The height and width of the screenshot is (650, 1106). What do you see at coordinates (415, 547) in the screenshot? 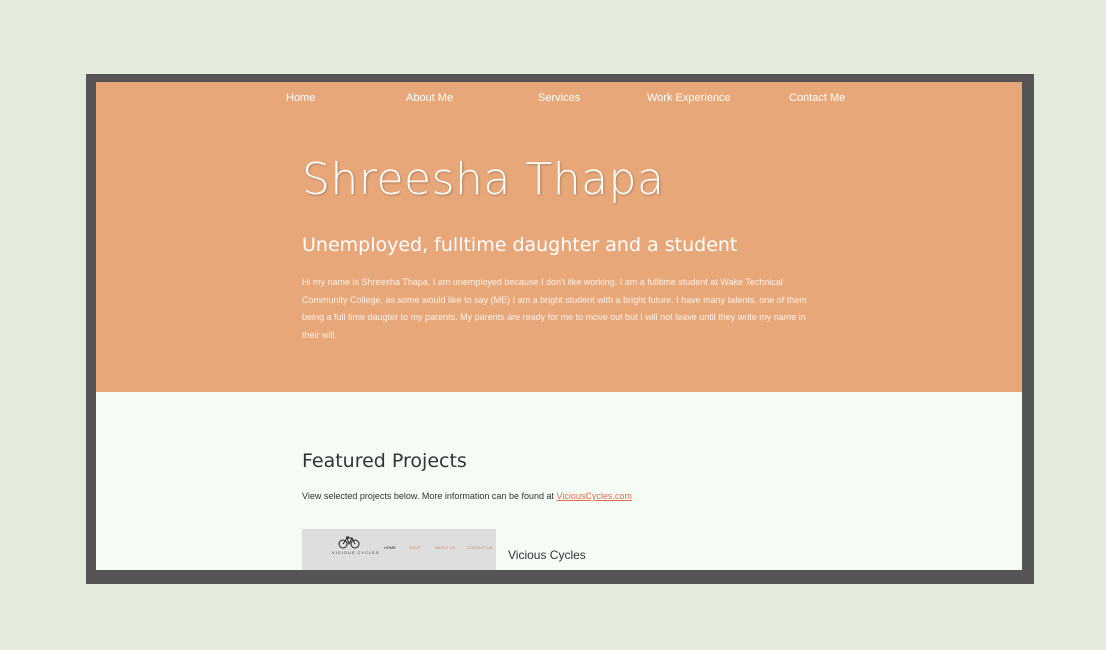
I see `thumbnail-nav-shop: SHOP` at bounding box center [415, 547].